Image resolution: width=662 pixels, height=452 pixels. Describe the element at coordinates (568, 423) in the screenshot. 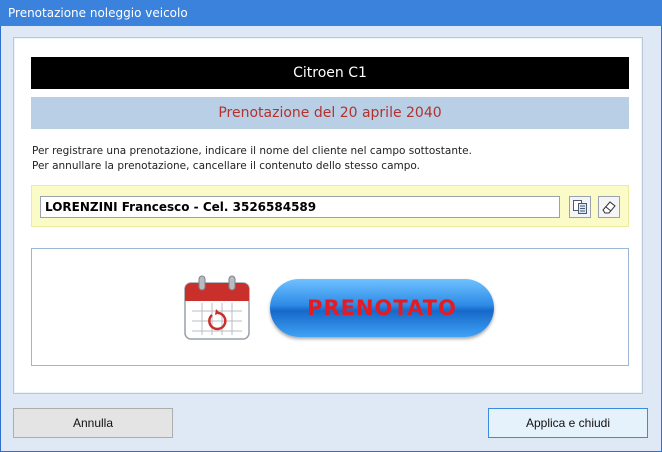

I see `apply-close-button: Applica e chiudi` at that location.